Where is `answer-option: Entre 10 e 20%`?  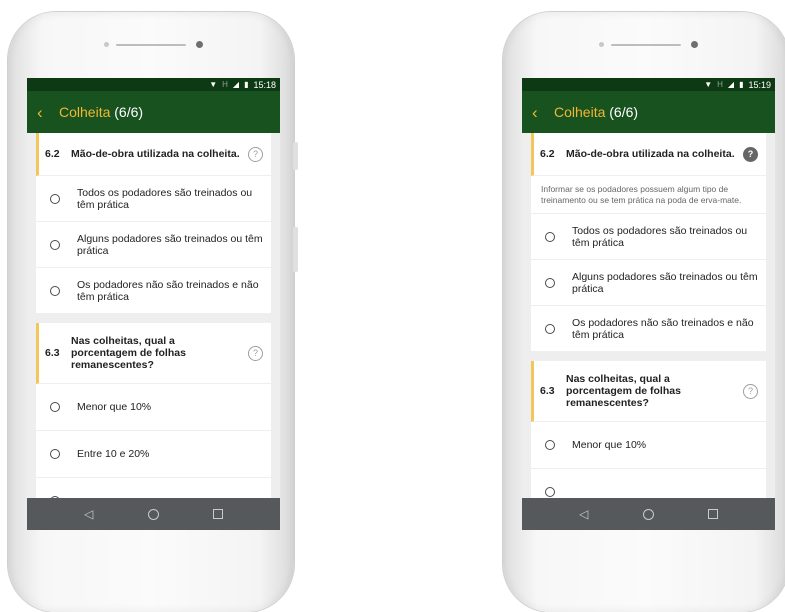
answer-option: Entre 10 e 20% is located at coordinates (153, 454).